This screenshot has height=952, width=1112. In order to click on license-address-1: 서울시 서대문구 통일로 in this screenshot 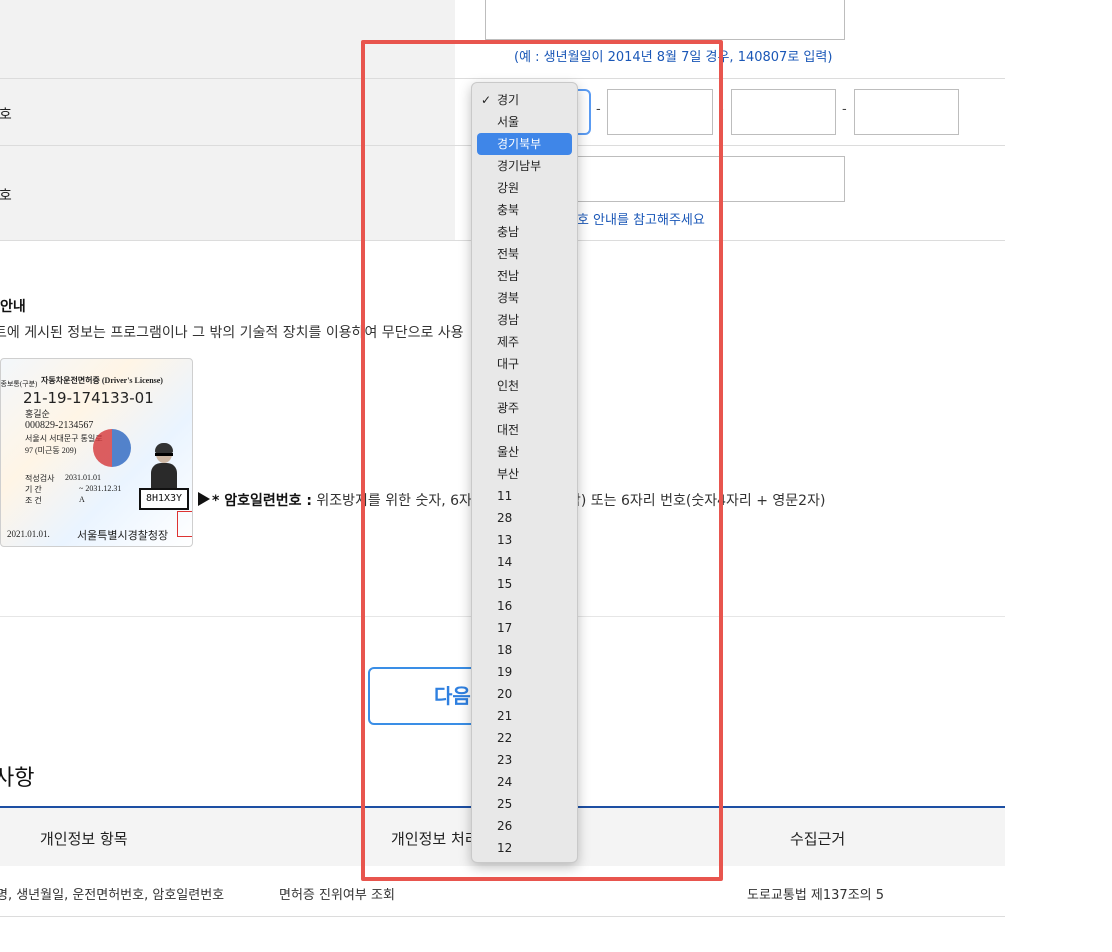, I will do `click(64, 438)`.